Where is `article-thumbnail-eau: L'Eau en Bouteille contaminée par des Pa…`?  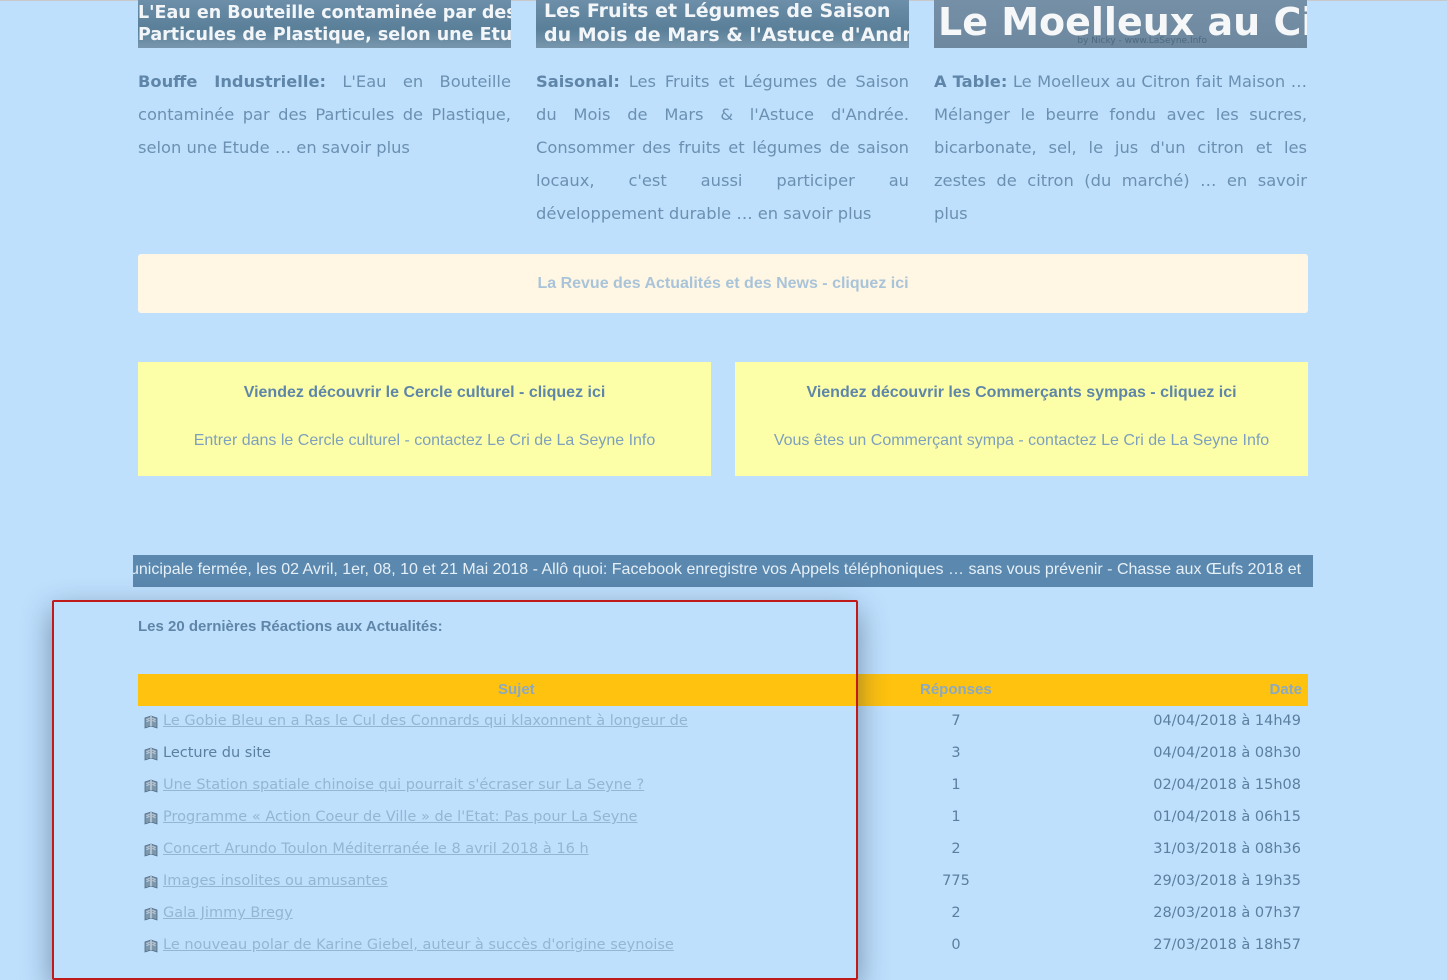
article-thumbnail-eau: L'Eau en Bouteille contaminée par des Pa… is located at coordinates (324, 24).